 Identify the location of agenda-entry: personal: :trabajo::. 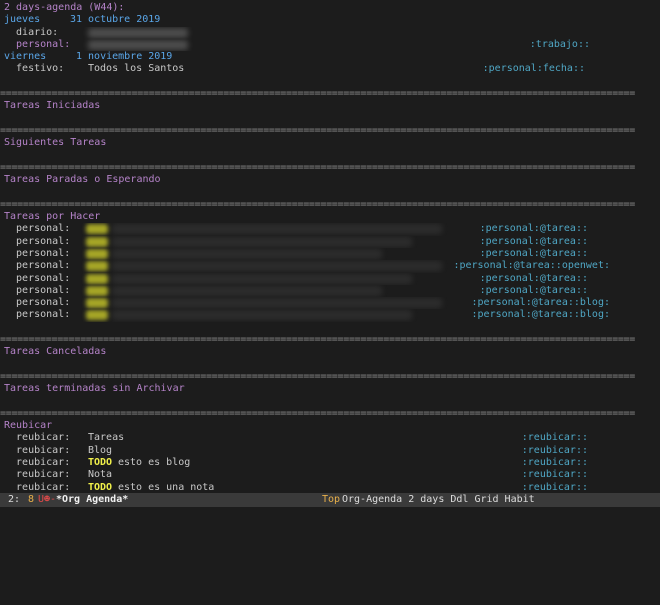
(330, 45).